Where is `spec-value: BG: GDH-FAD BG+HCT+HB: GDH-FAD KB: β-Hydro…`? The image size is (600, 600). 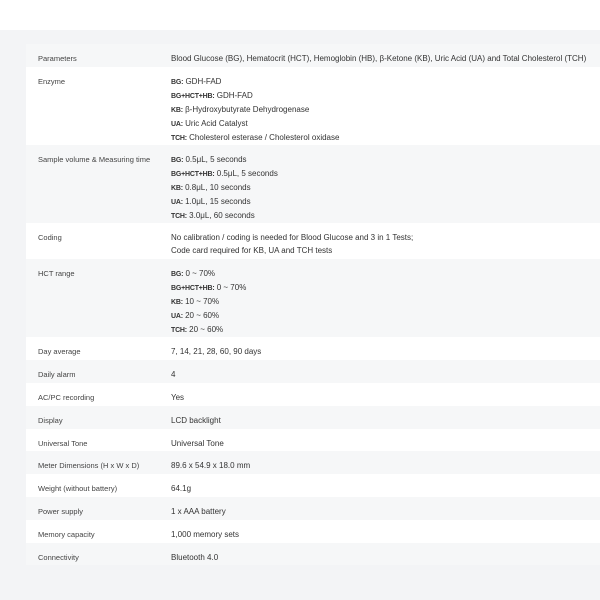 spec-value: BG: GDH-FAD BG+HCT+HB: GDH-FAD KB: β-Hydro… is located at coordinates (385, 106).